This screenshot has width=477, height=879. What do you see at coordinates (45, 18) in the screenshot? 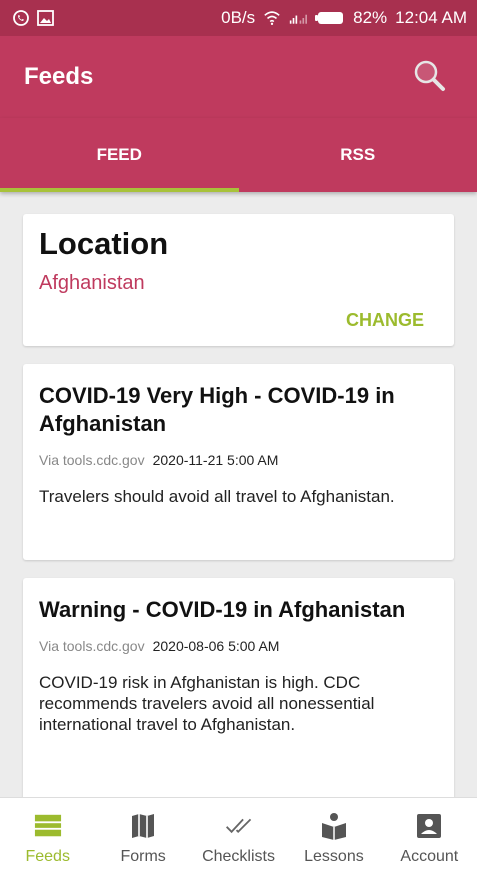
I see `image-icon` at bounding box center [45, 18].